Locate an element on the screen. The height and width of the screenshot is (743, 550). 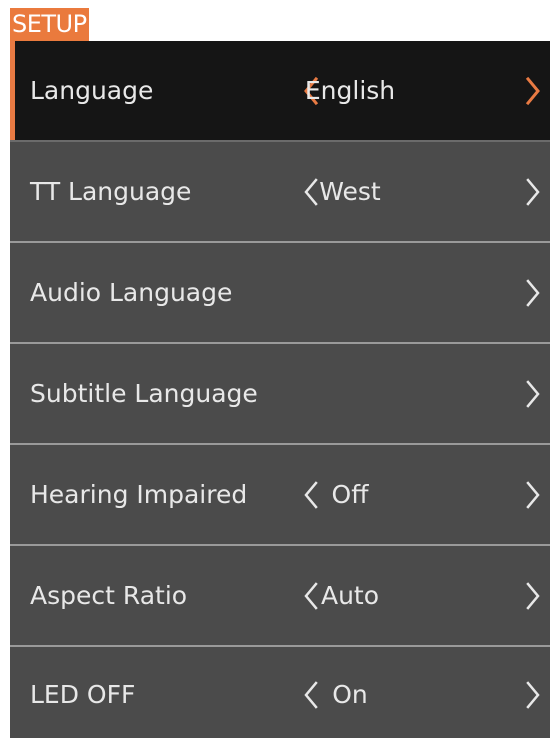
menu-label: LED OFF is located at coordinates (83, 694).